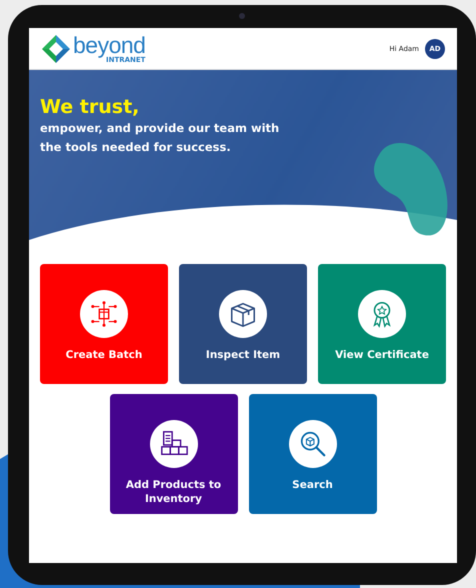  I want to click on hero-tagline: empower, and provide our team with the tools needed for success., so click(160, 138).